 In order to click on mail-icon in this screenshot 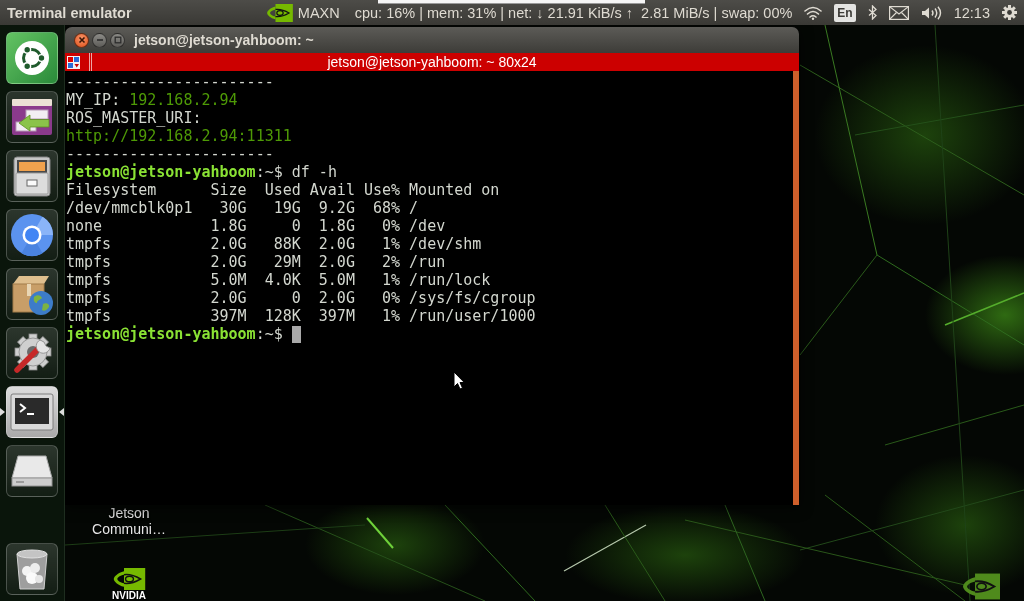, I will do `click(898, 12)`.